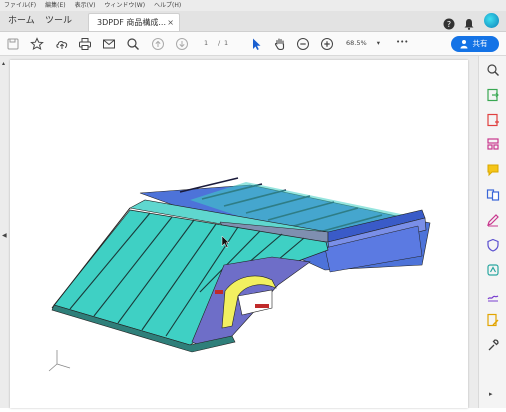 The image size is (506, 412). What do you see at coordinates (356, 43) in the screenshot?
I see `zoom-level-value: 68.5%` at bounding box center [356, 43].